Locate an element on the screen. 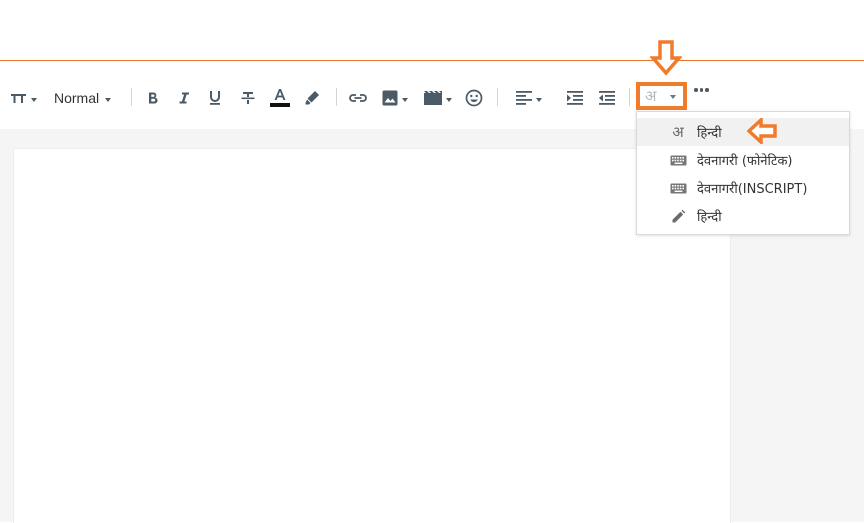 The height and width of the screenshot is (523, 864). underline-icon is located at coordinates (215, 98).